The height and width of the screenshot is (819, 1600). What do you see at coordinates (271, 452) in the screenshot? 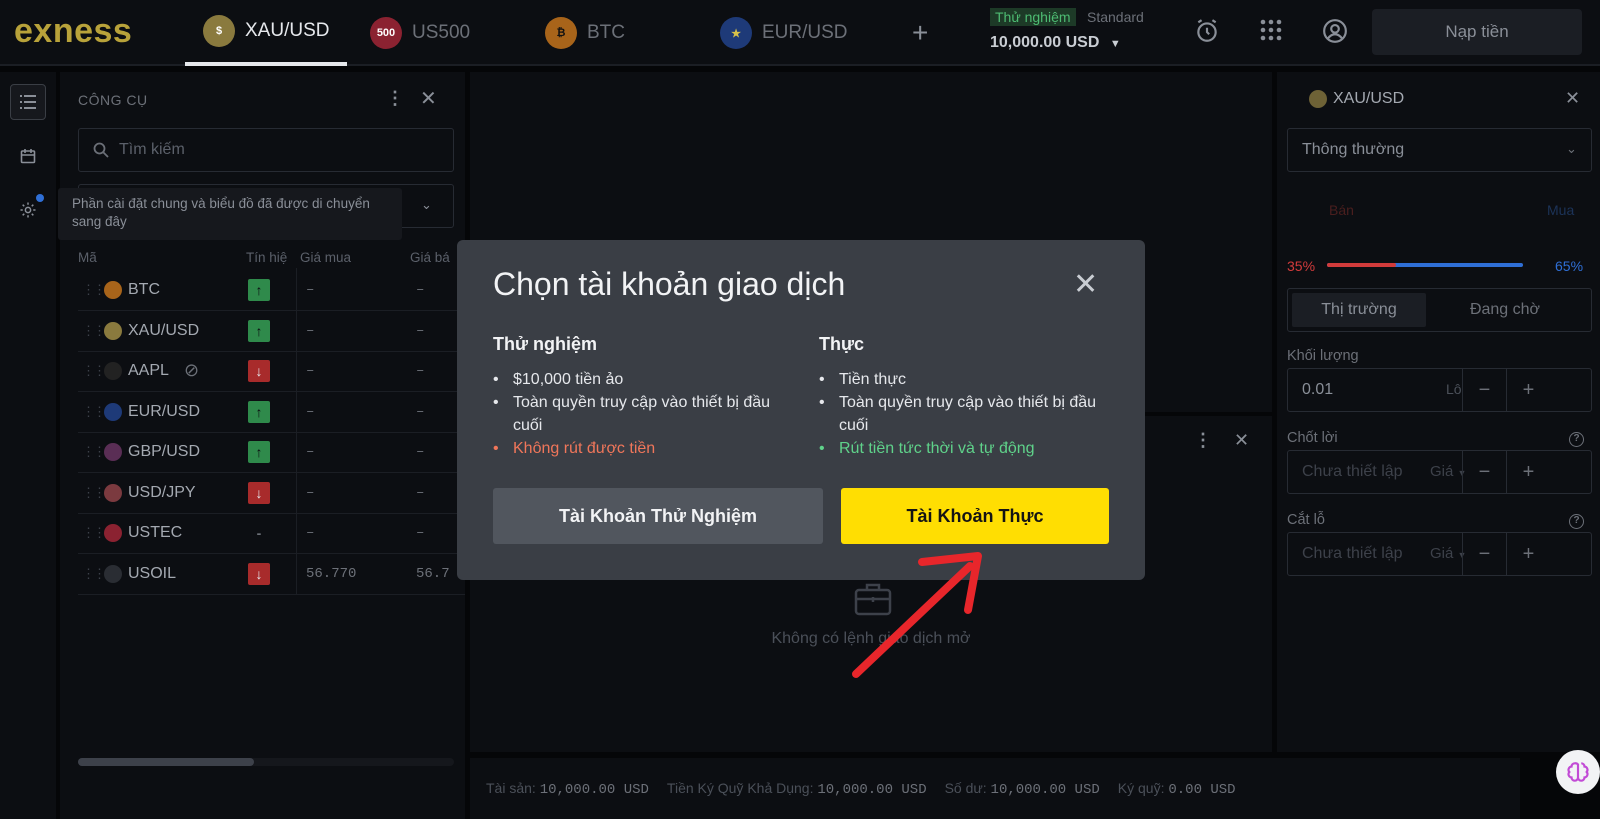
I see `table-row: ⋮⋮ GBP/USD ↑ – –` at bounding box center [271, 452].